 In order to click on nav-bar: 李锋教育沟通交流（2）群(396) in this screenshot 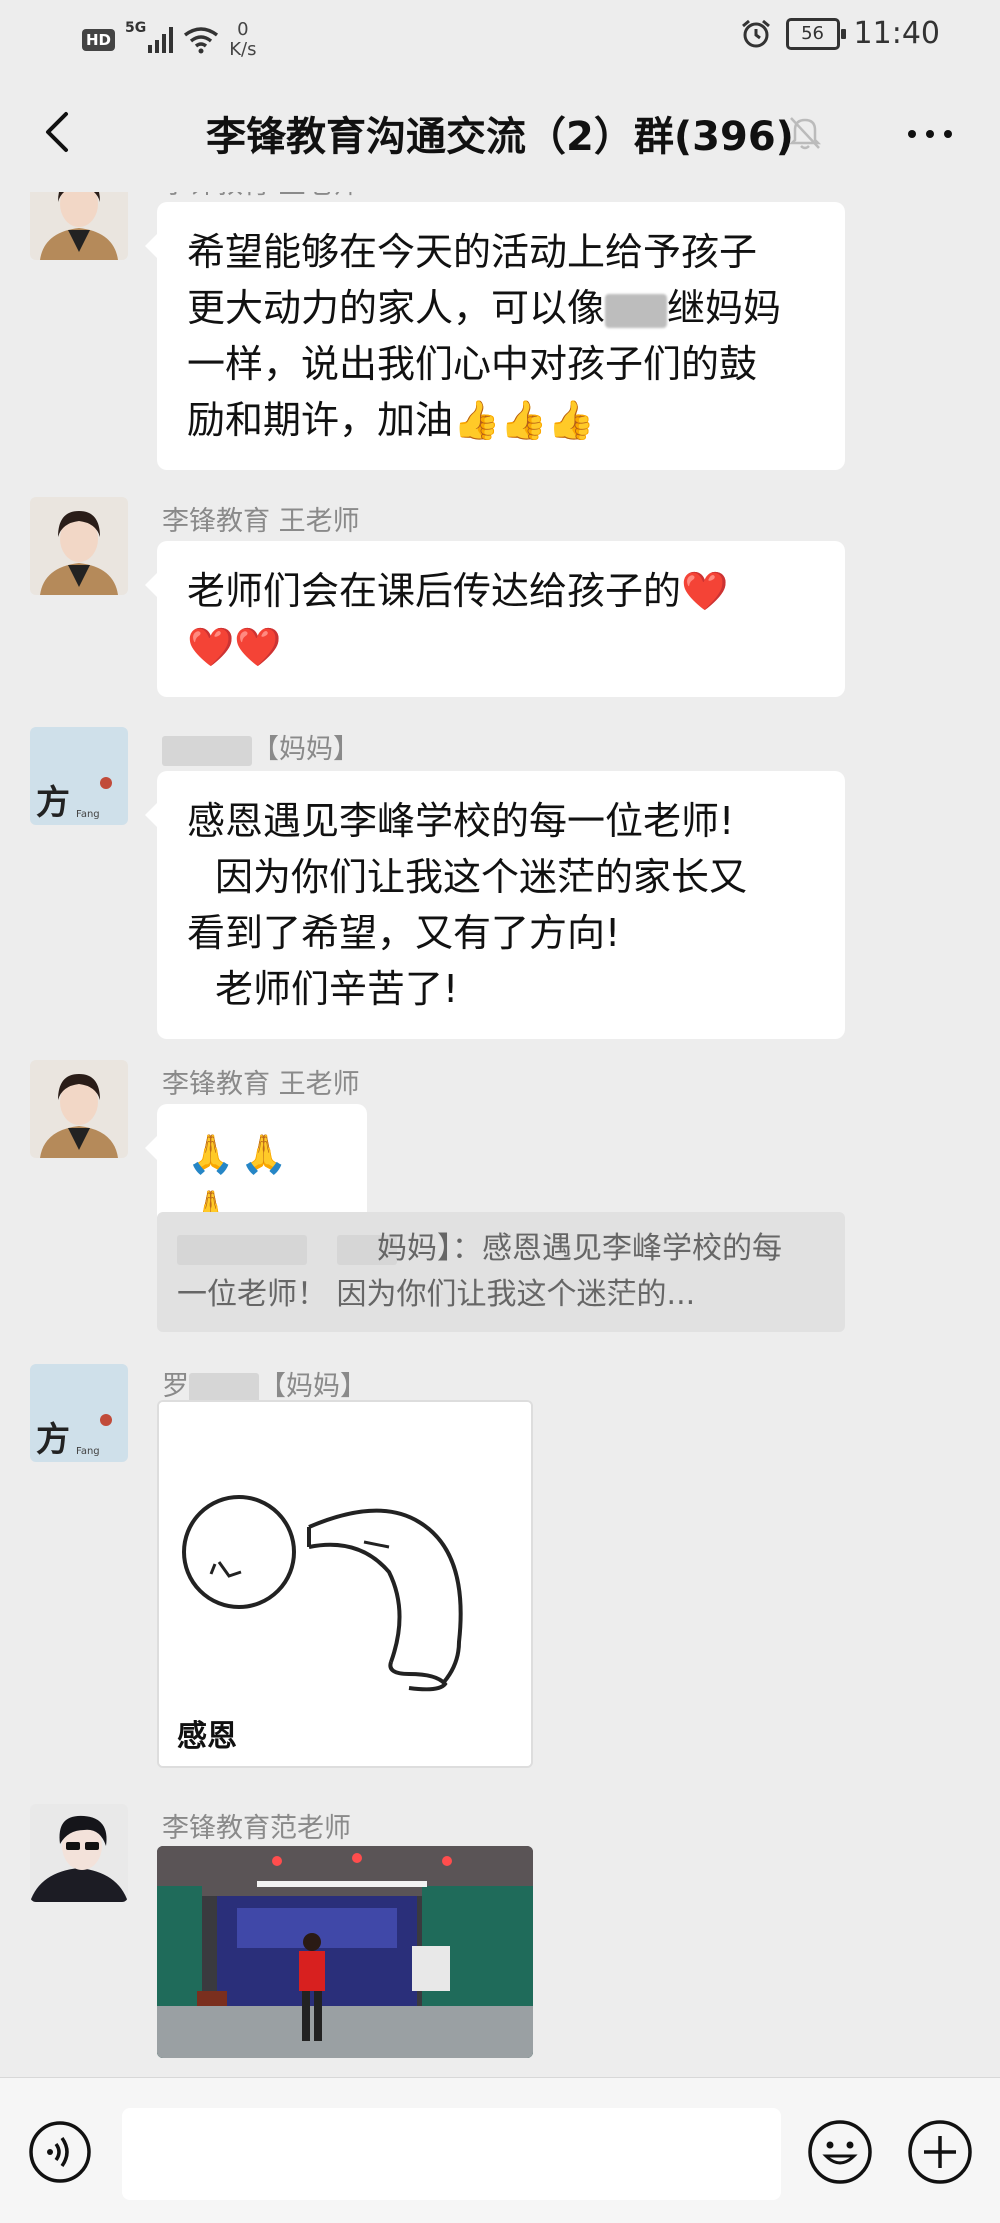, I will do `click(500, 132)`.